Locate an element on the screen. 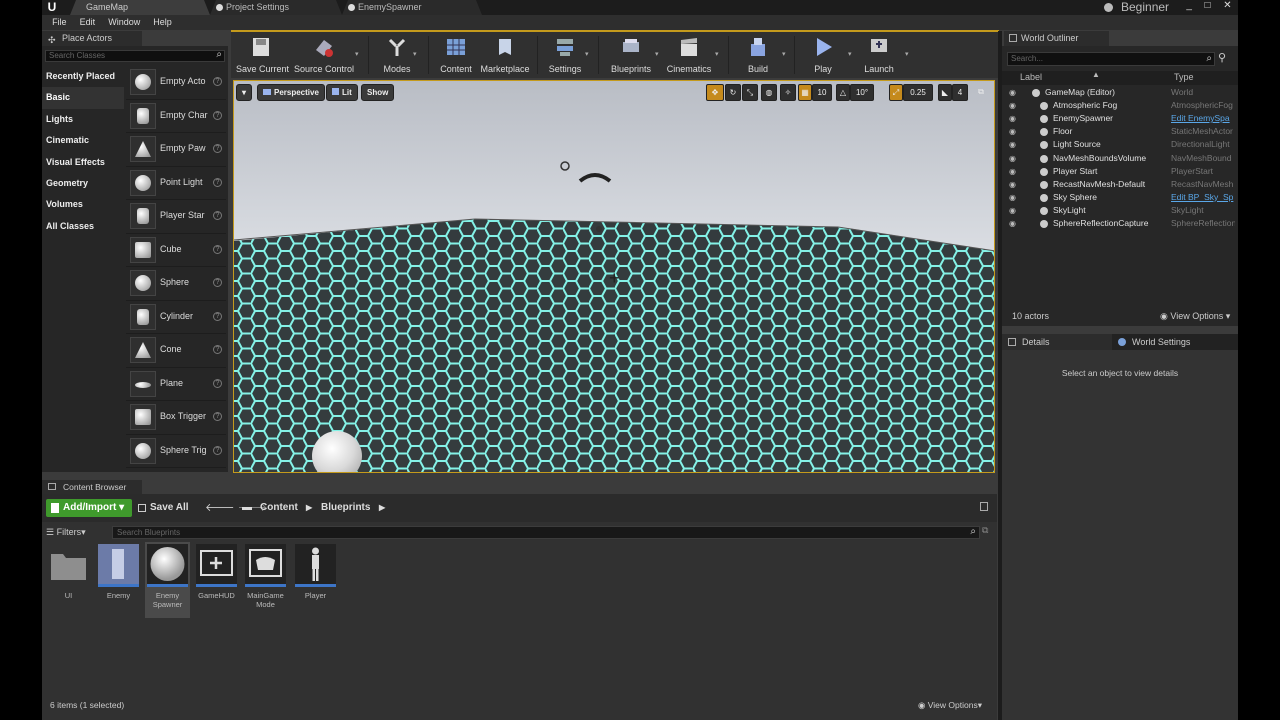 Image resolution: width=1280 pixels, height=720 pixels. tab-details: Details is located at coordinates (1057, 342).